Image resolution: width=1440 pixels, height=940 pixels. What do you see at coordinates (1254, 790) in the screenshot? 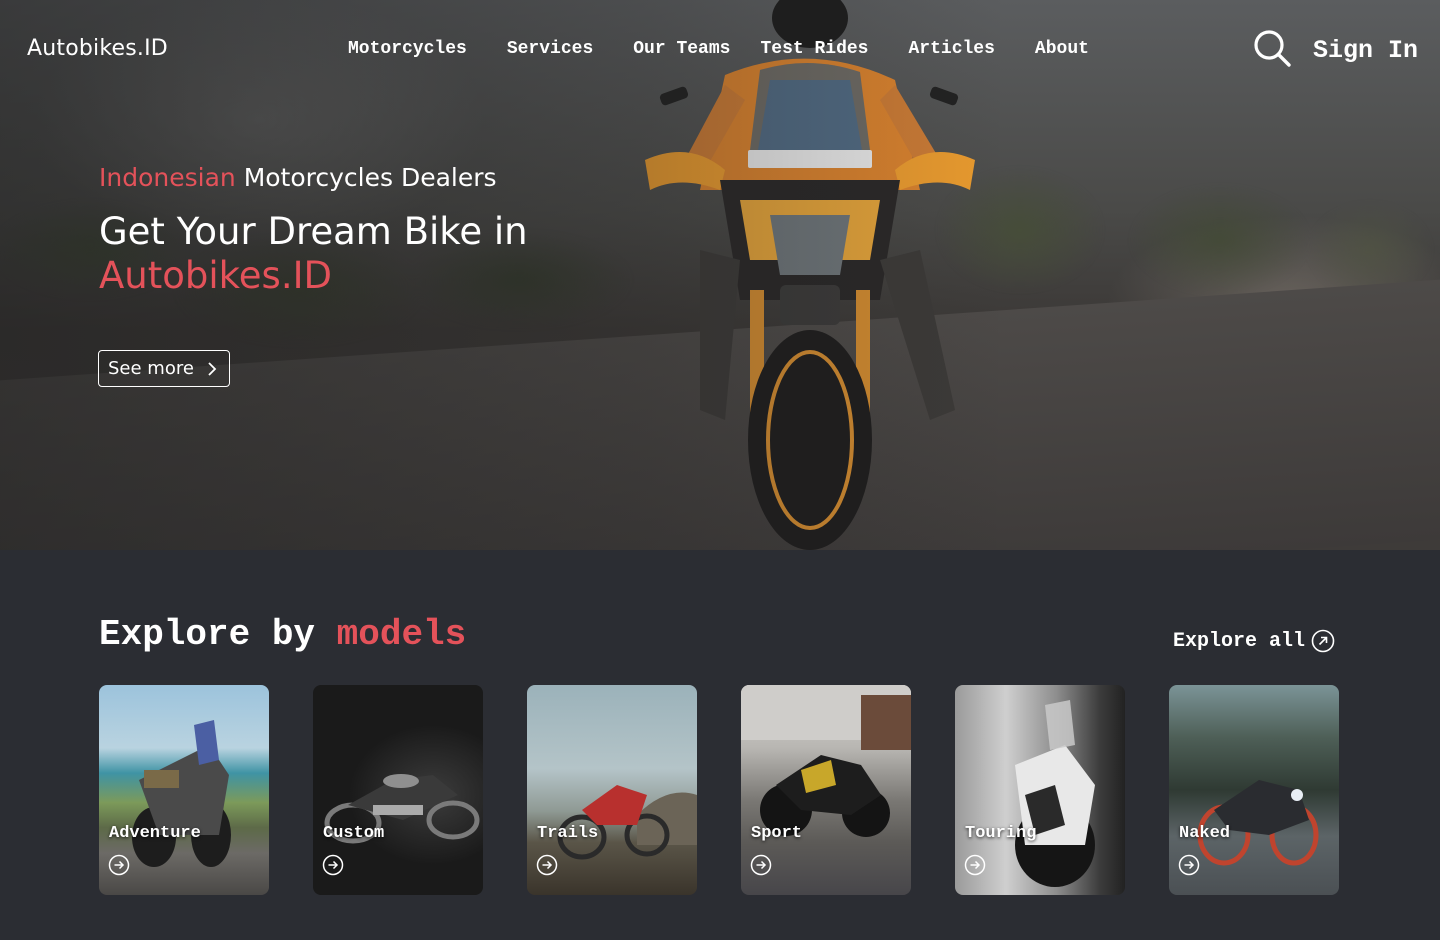
I see `model-card-naked: Naked` at bounding box center [1254, 790].